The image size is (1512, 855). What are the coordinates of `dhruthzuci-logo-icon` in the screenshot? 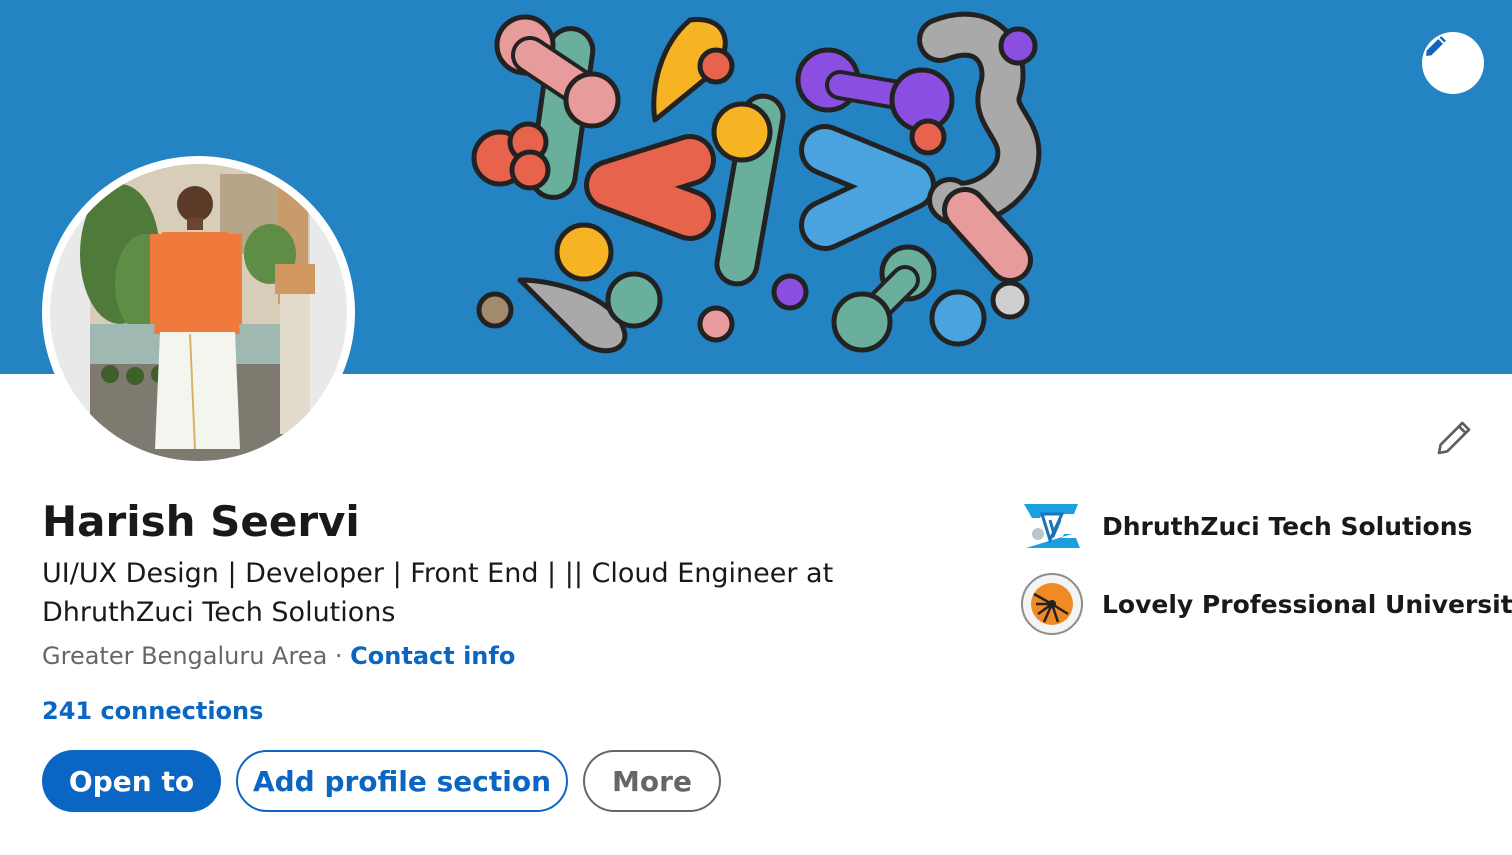 It's located at (1052, 526).